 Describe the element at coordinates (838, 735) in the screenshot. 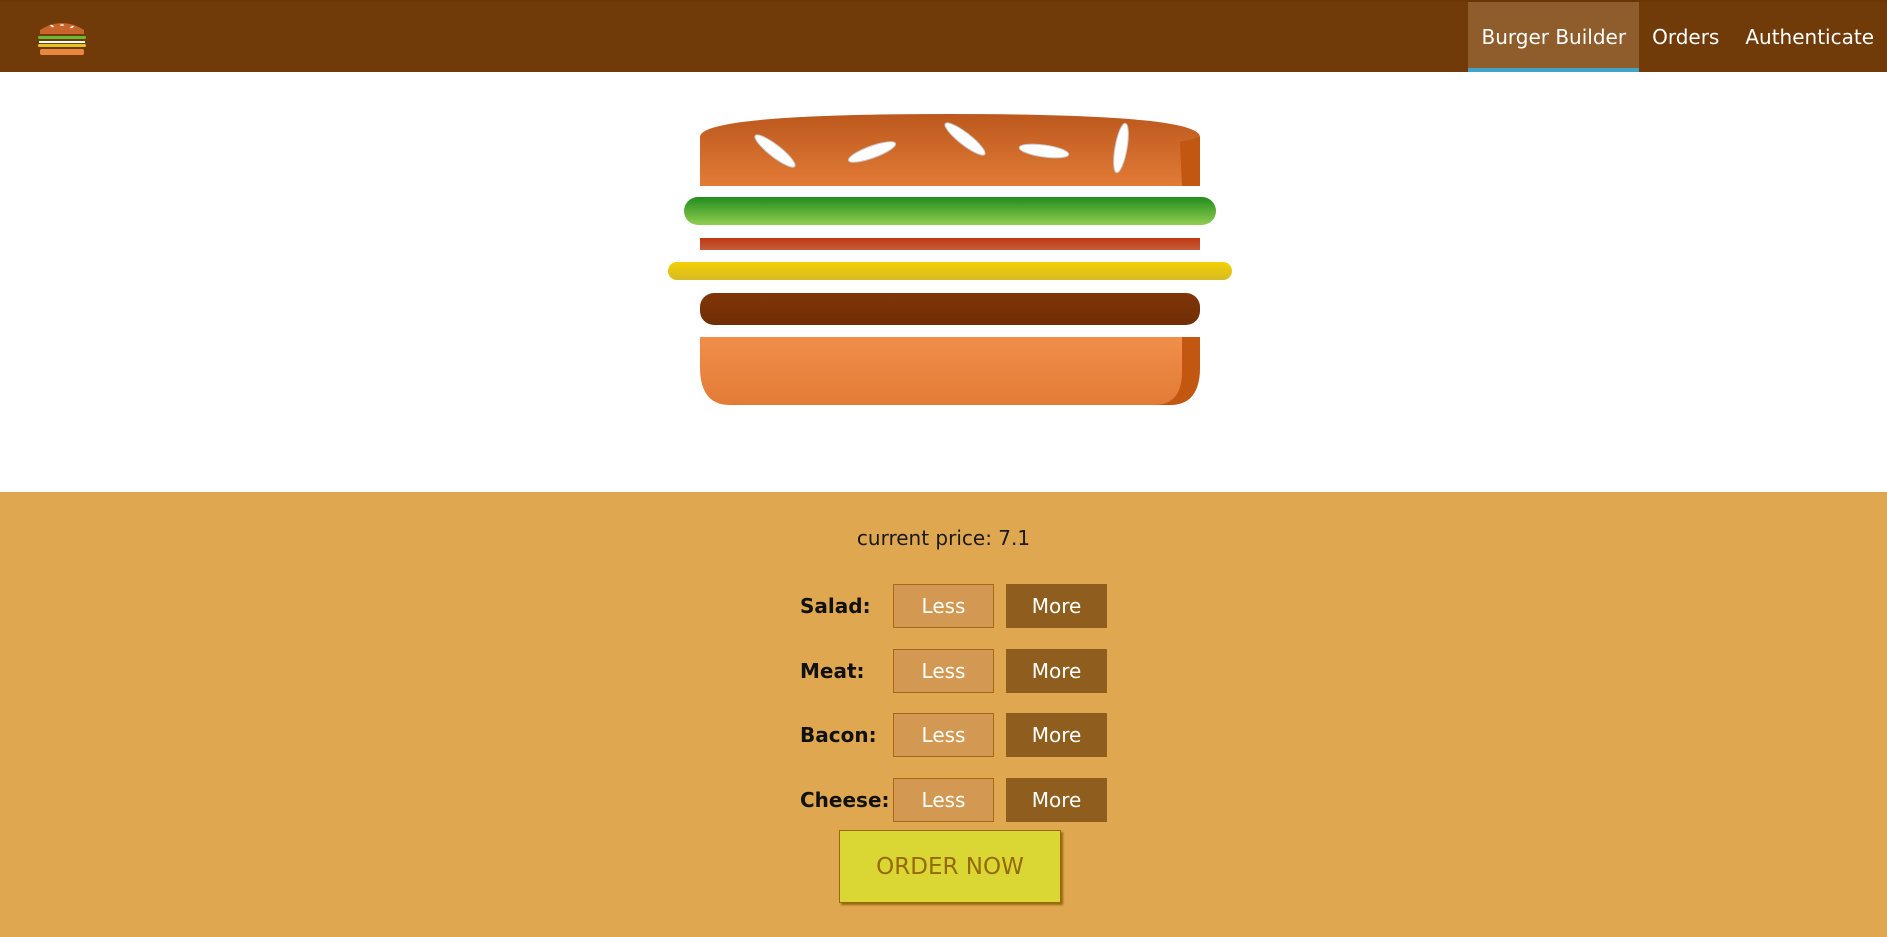

I see `ingredient-label-bacon: Bacon:` at that location.